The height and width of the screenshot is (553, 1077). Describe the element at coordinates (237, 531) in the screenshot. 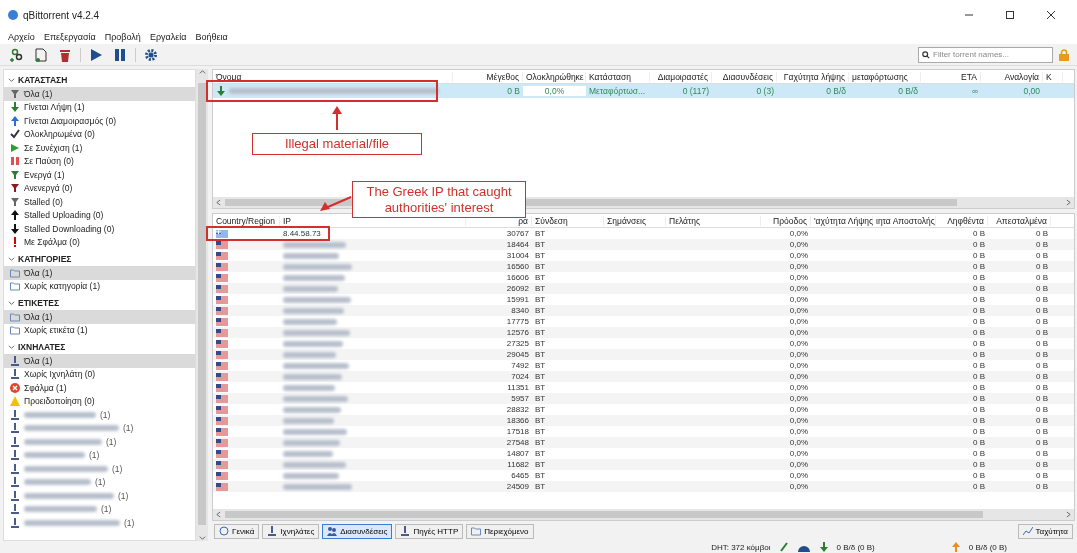

I see `tab: Γενικά` at that location.